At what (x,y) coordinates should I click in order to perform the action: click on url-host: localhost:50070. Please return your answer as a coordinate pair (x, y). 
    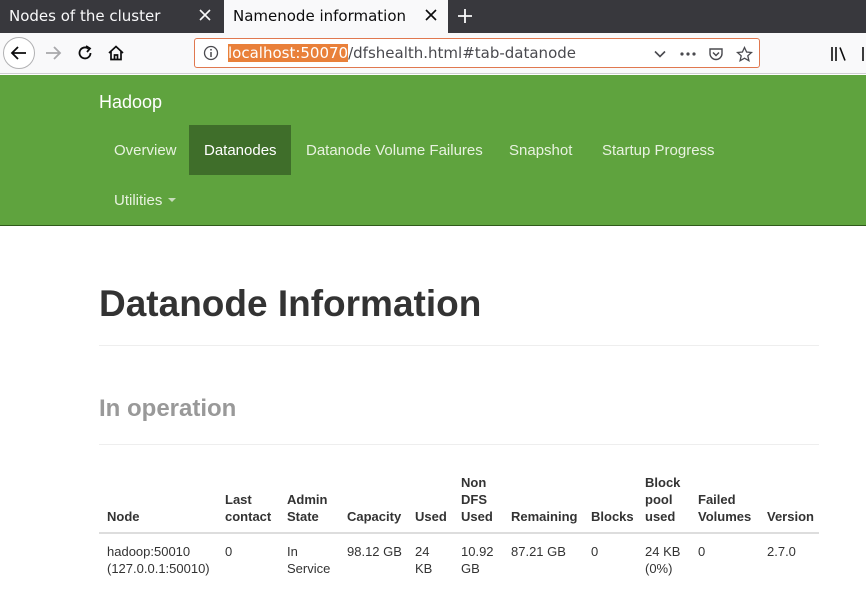
    Looking at the image, I should click on (288, 53).